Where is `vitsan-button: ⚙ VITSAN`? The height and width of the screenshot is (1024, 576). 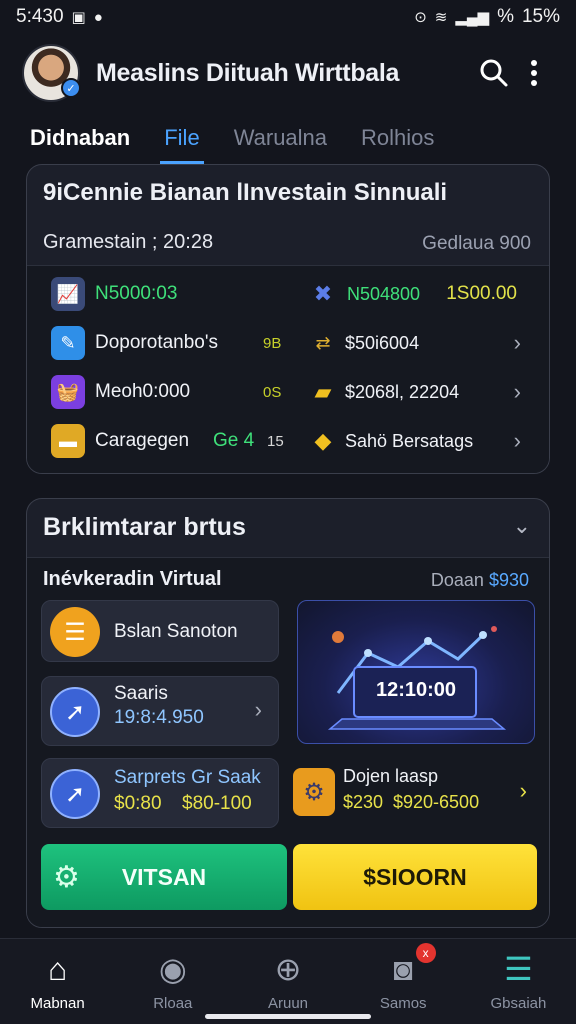 vitsan-button: ⚙ VITSAN is located at coordinates (164, 877).